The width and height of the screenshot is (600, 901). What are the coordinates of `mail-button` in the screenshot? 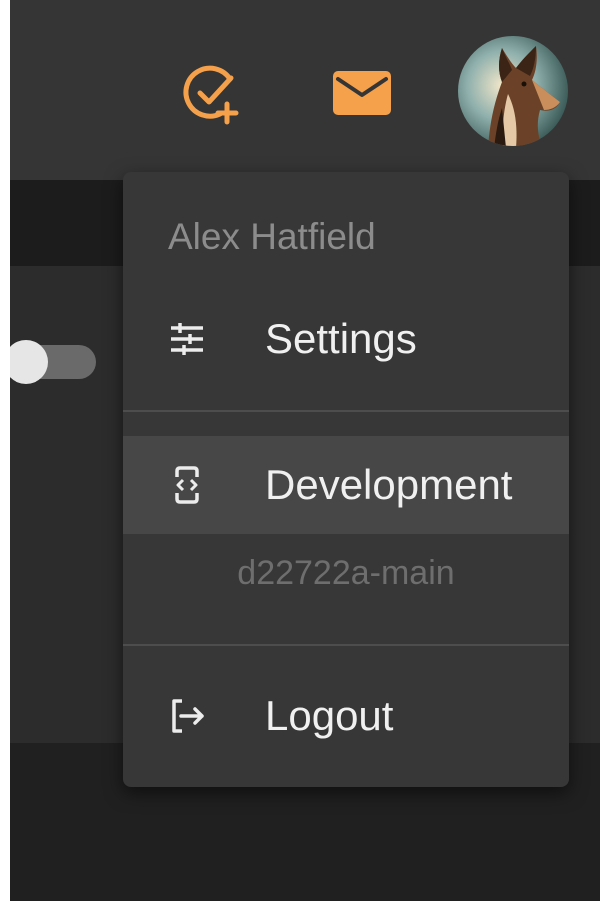 It's located at (362, 93).